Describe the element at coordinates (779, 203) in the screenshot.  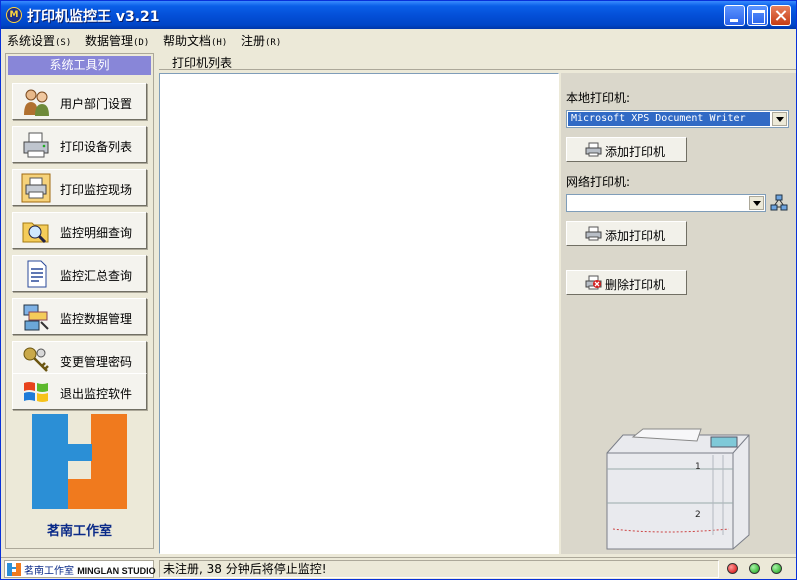
I see `network-icon` at that location.